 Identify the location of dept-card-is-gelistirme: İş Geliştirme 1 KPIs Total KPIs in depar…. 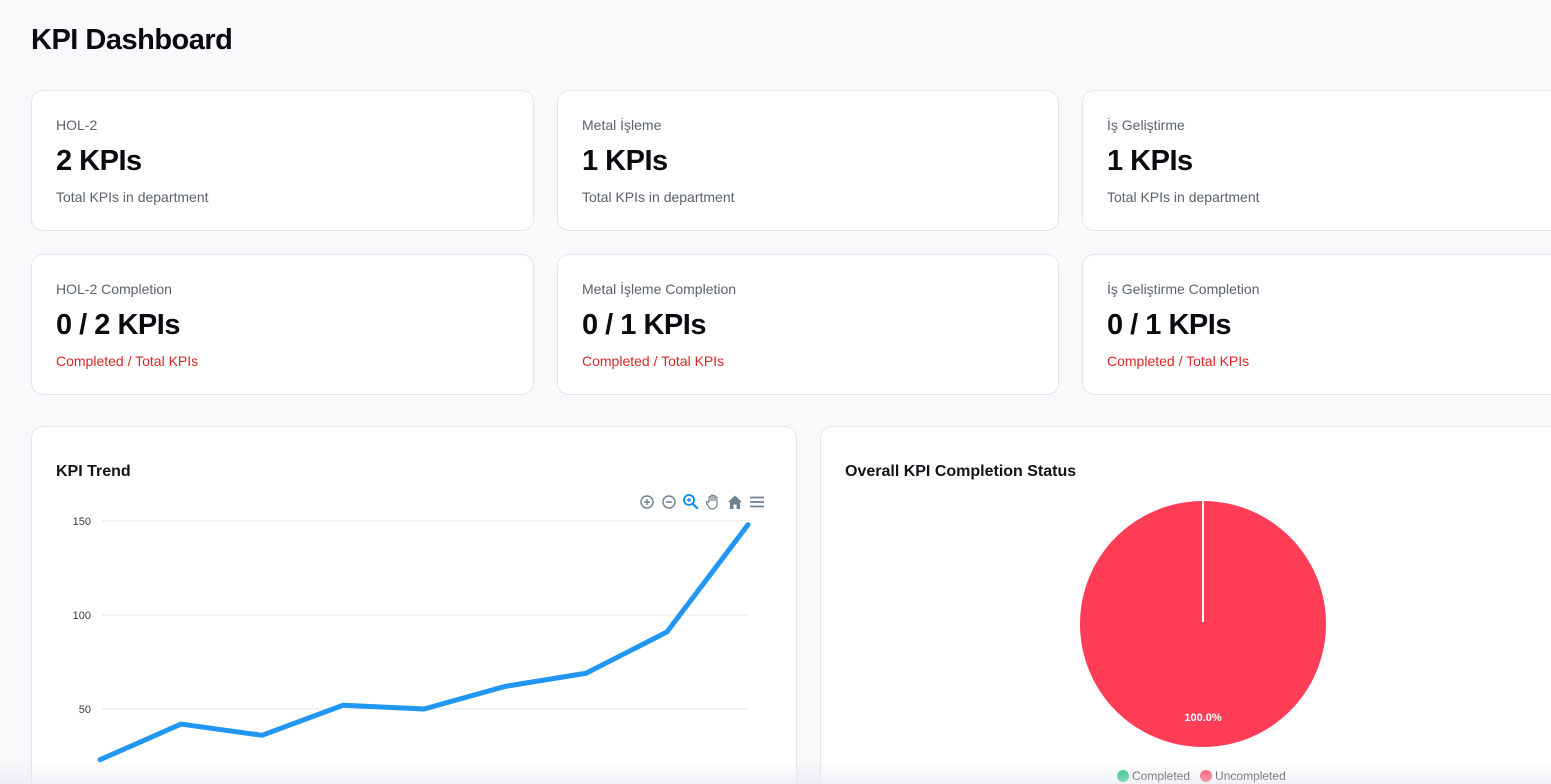
(1316, 160).